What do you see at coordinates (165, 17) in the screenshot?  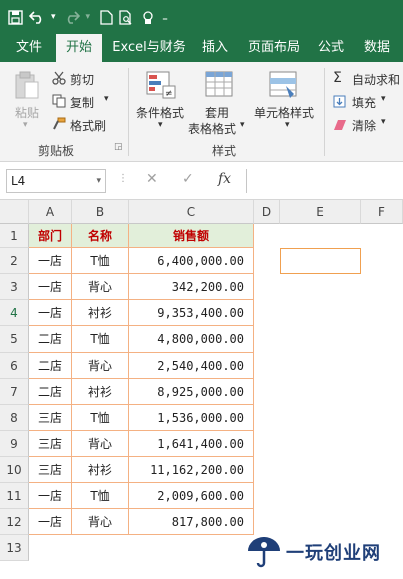 I see `customize-toolbar-icon: ₌` at bounding box center [165, 17].